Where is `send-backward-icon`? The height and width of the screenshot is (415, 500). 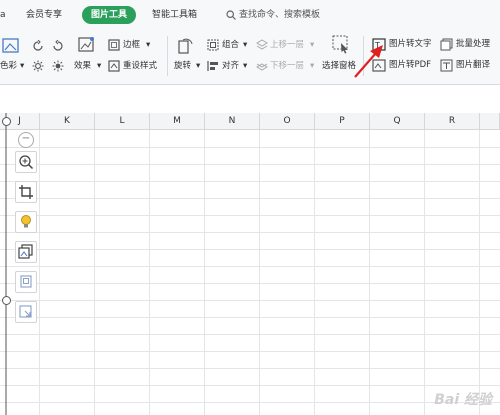 send-backward-icon is located at coordinates (262, 67).